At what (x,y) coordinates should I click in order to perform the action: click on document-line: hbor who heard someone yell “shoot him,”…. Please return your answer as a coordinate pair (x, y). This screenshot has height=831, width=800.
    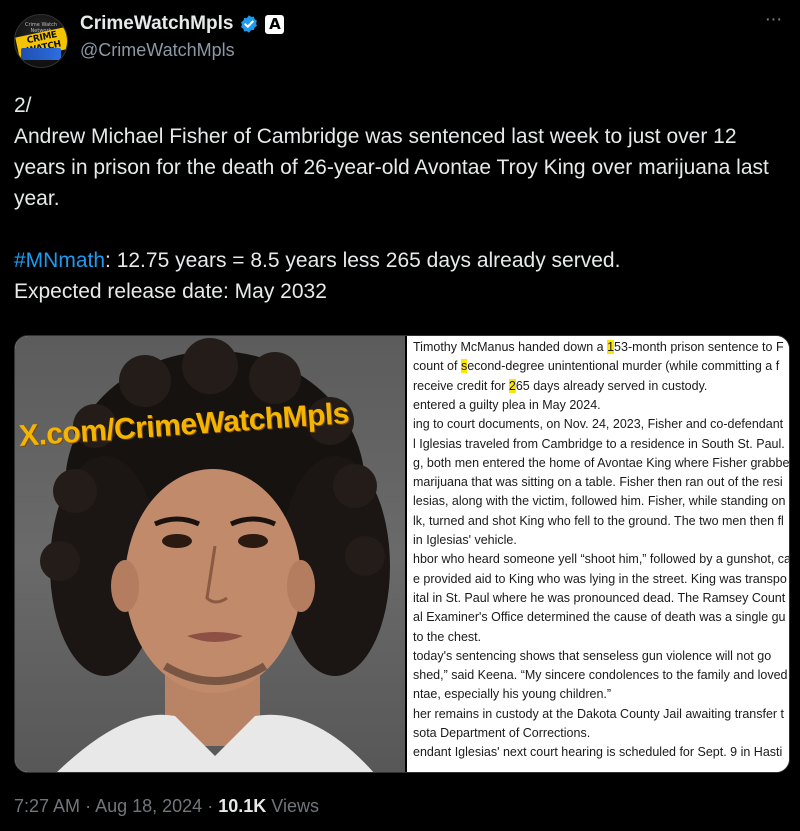
    Looking at the image, I should click on (601, 559).